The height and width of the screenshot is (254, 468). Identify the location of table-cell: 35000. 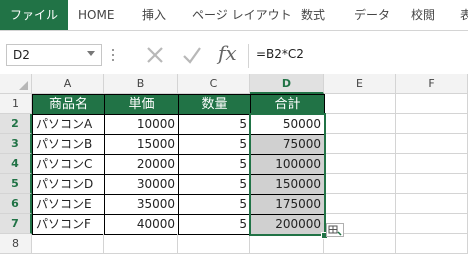
(141, 204).